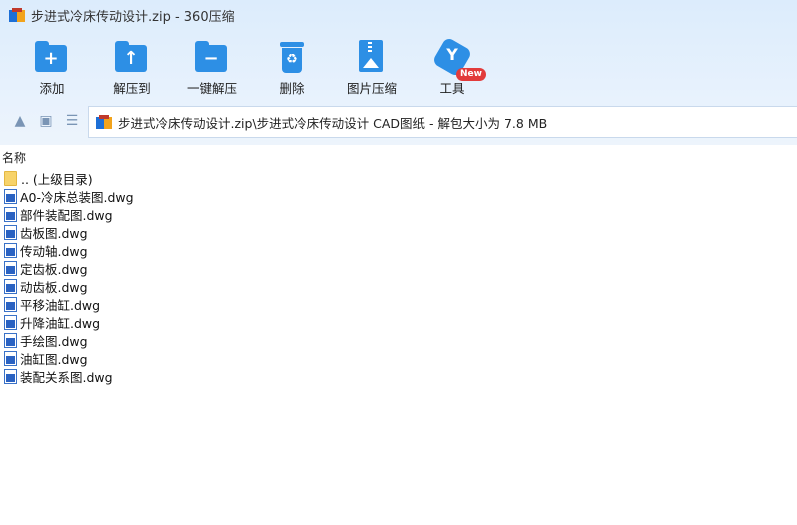  What do you see at coordinates (77, 197) in the screenshot?
I see `file-name: A0-冷床总装图.dwg` at bounding box center [77, 197].